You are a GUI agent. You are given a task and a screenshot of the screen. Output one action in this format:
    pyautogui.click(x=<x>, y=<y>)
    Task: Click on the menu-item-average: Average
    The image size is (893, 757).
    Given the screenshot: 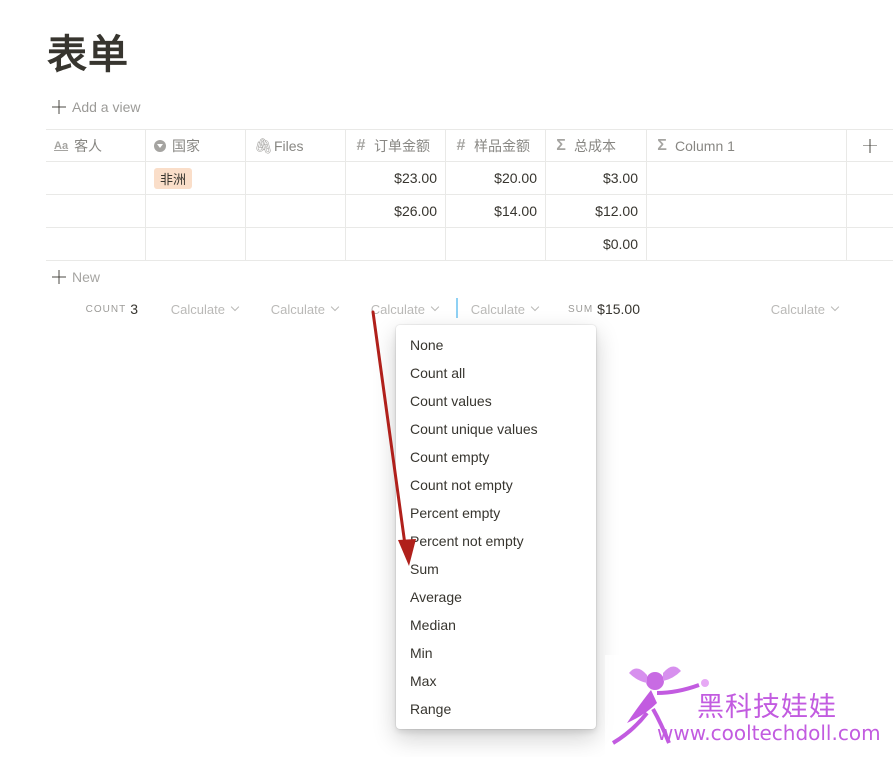 What is the action you would take?
    pyautogui.click(x=496, y=597)
    